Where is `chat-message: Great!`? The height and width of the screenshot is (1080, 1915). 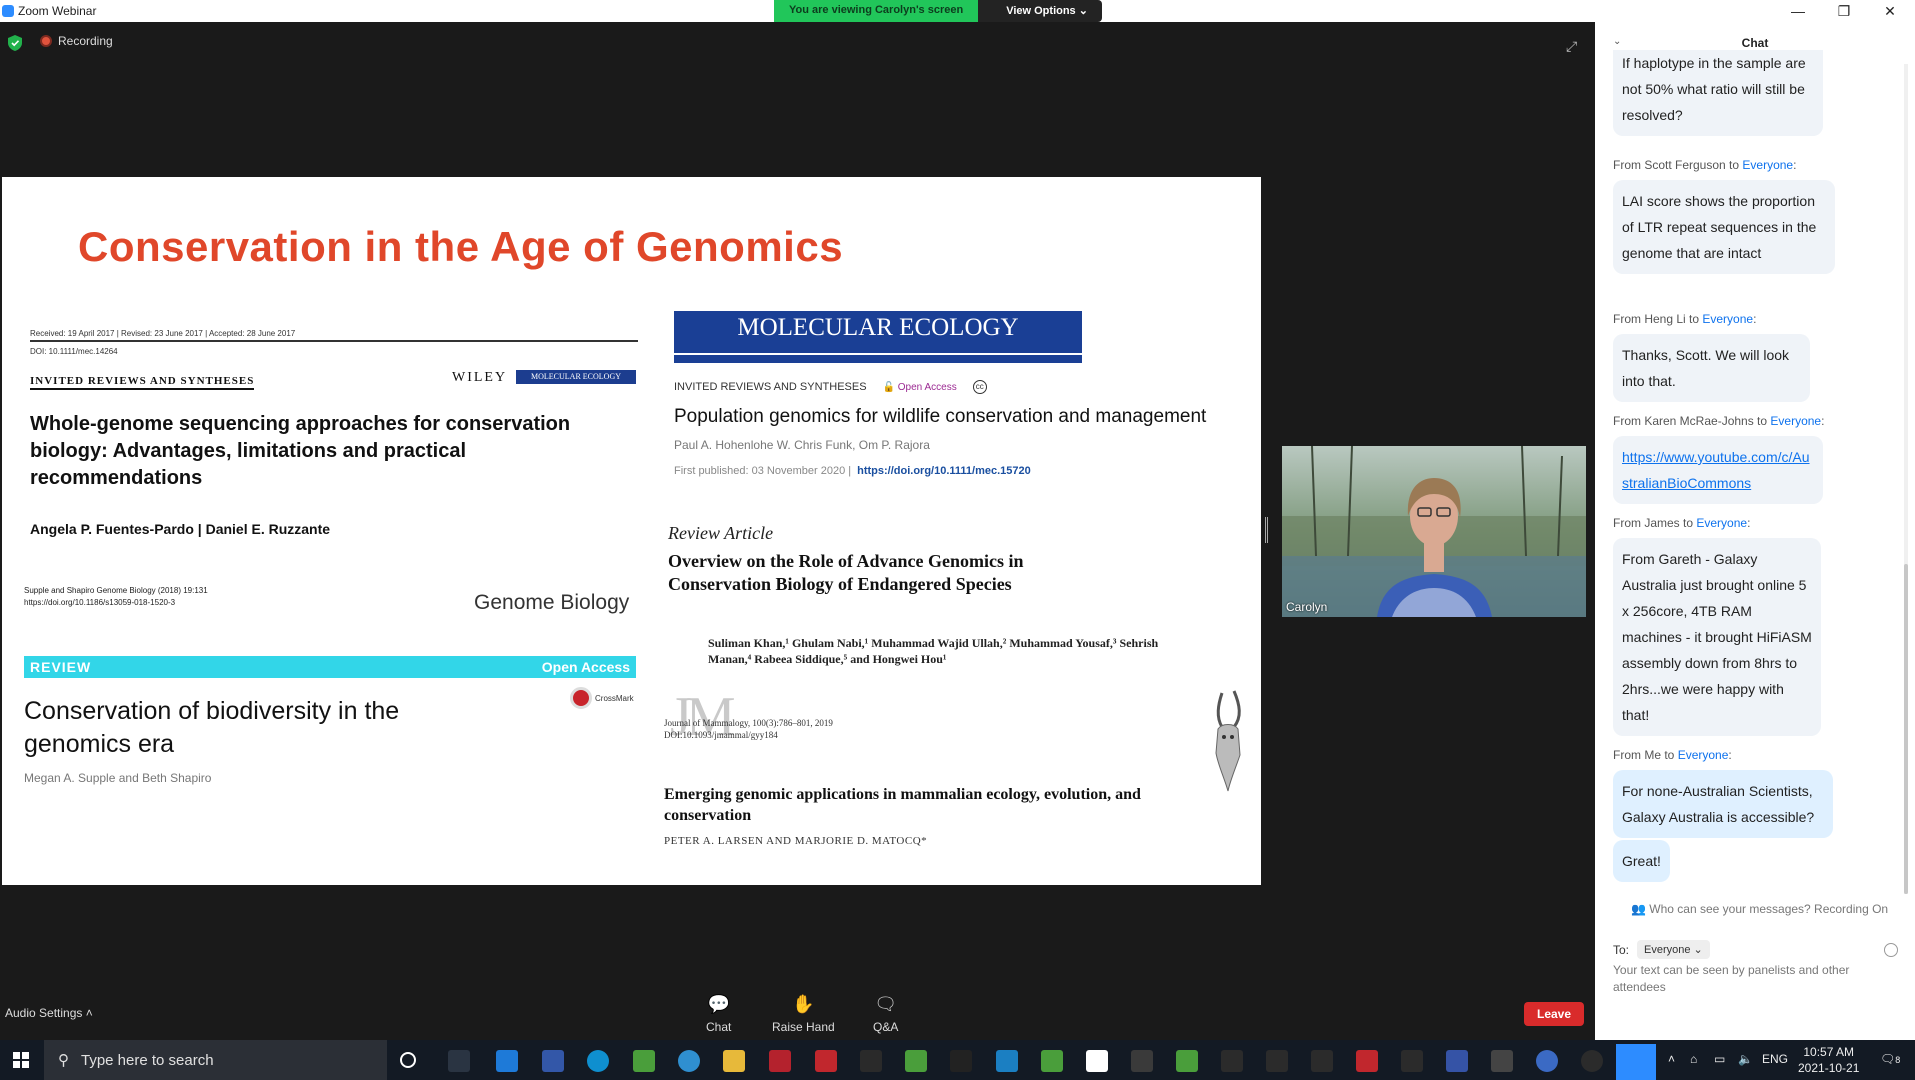
chat-message: Great! is located at coordinates (1641, 861).